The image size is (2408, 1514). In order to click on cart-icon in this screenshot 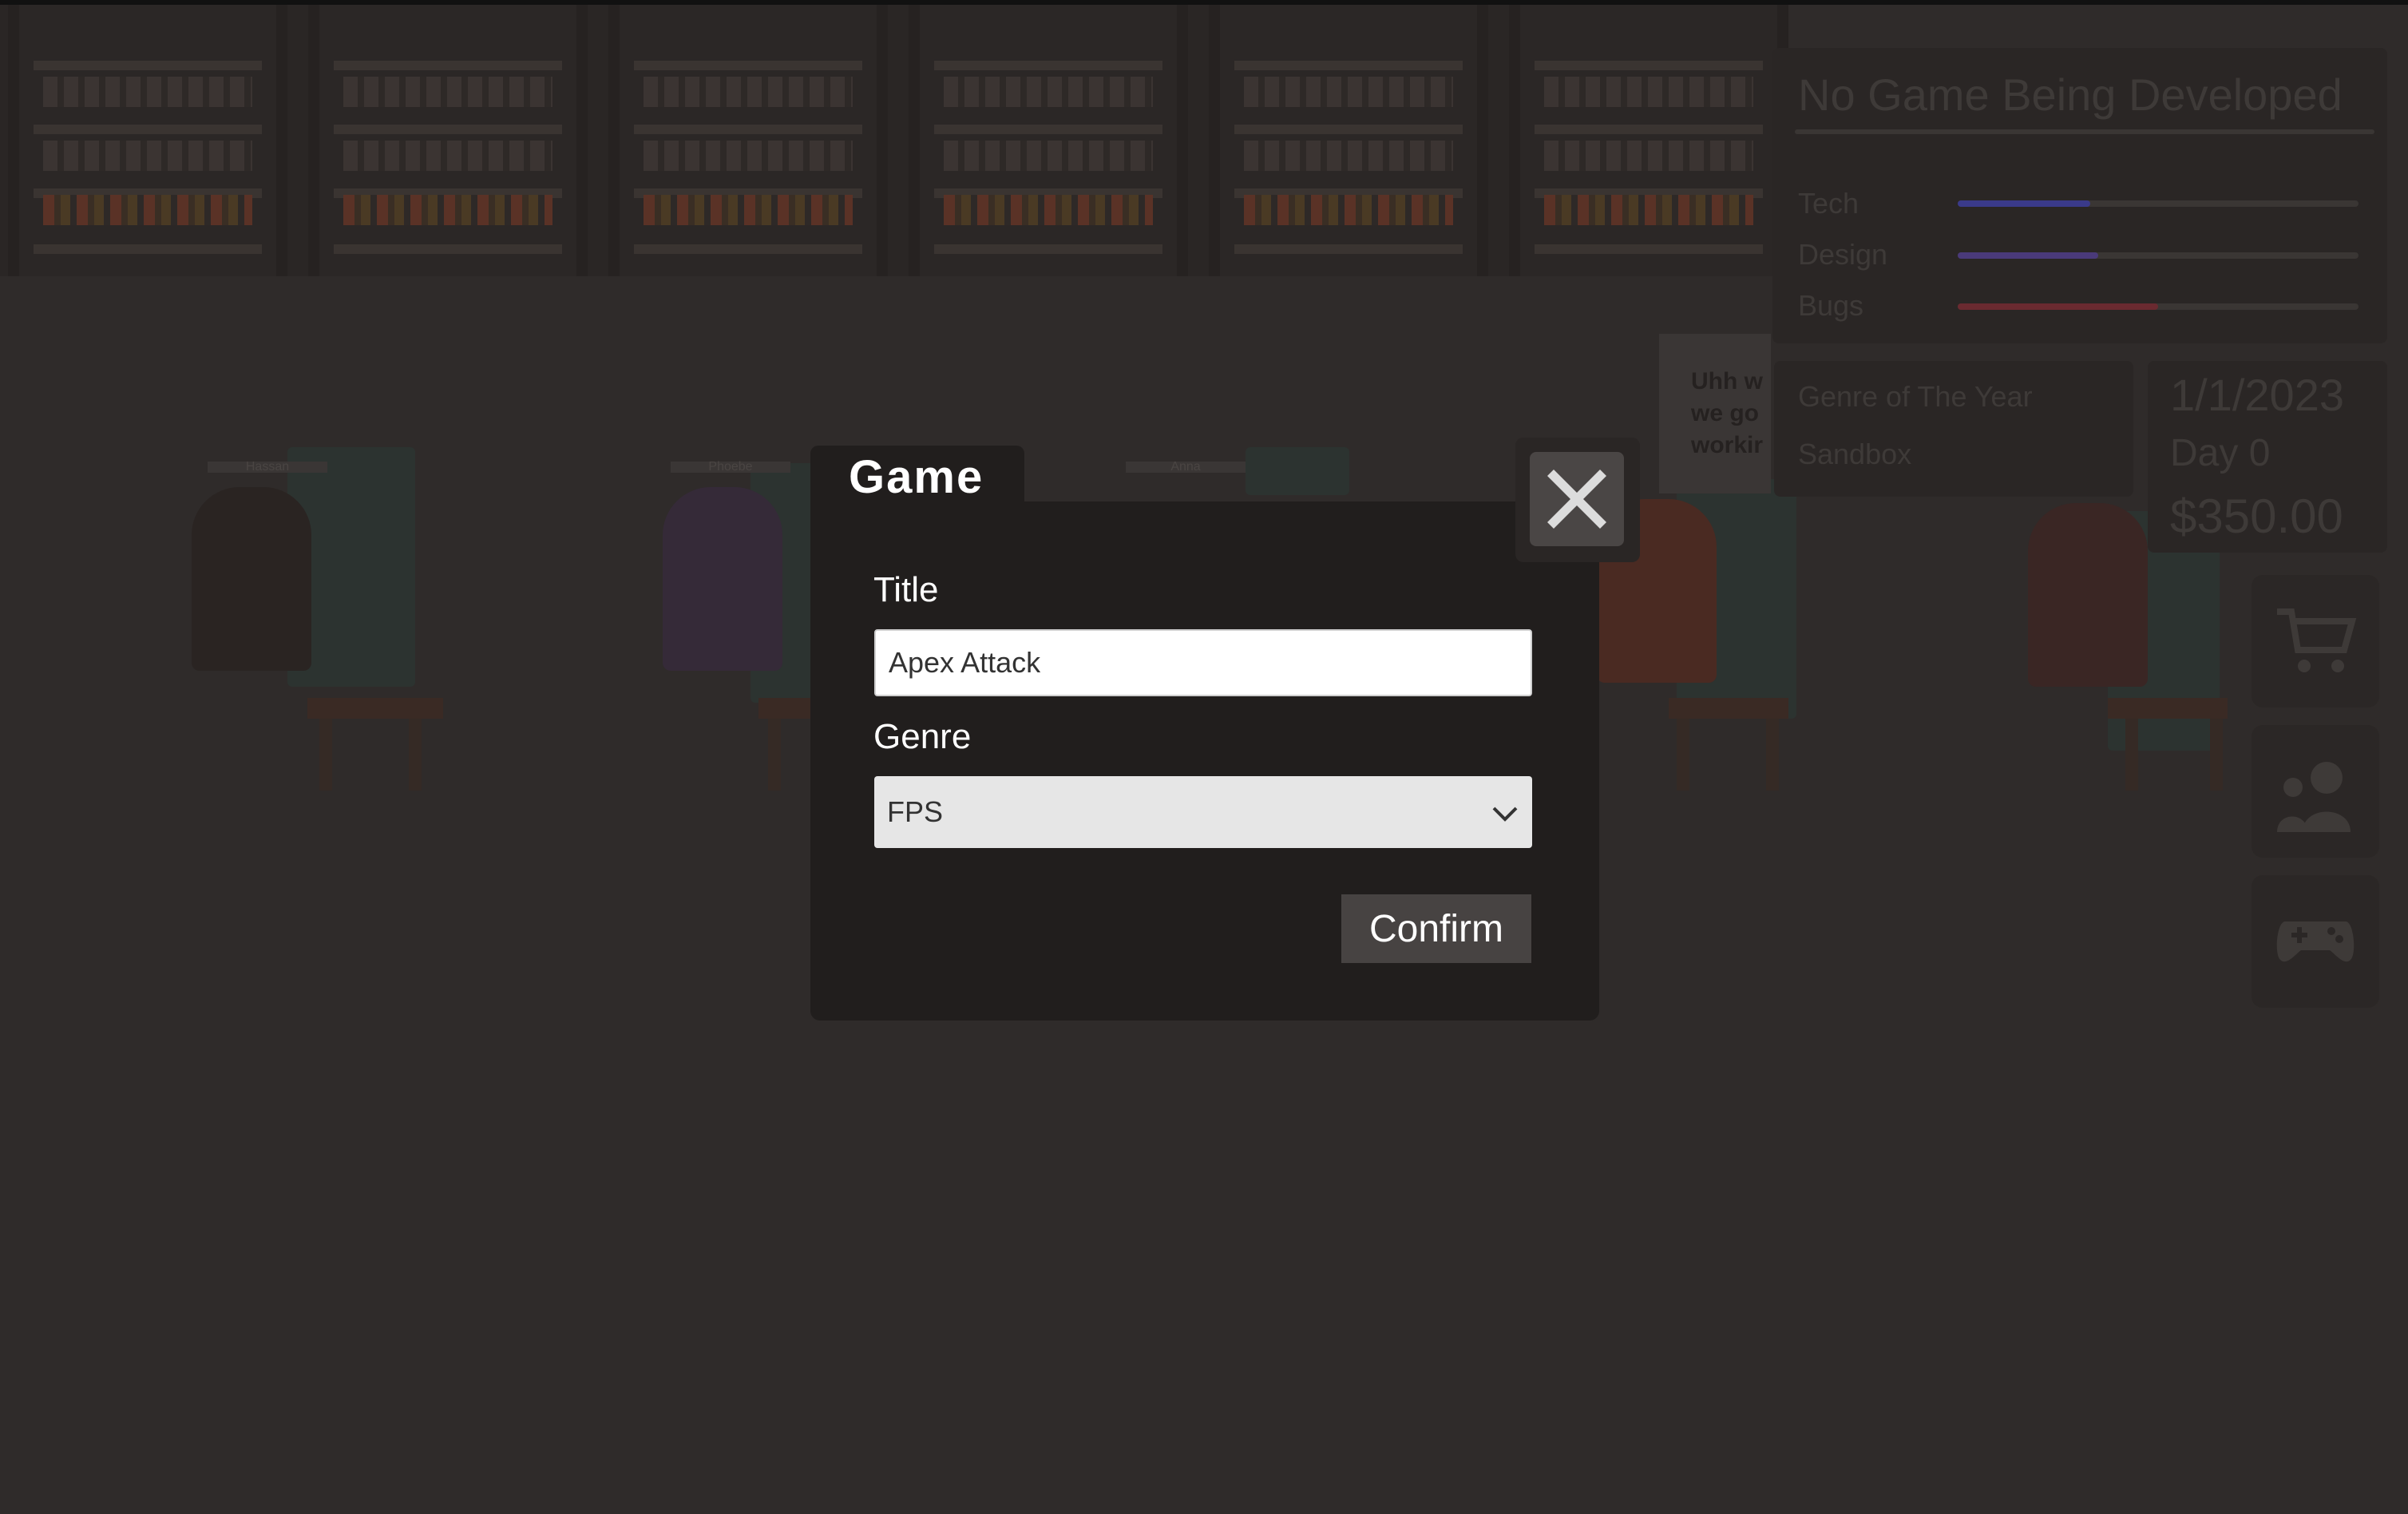, I will do `click(2317, 640)`.